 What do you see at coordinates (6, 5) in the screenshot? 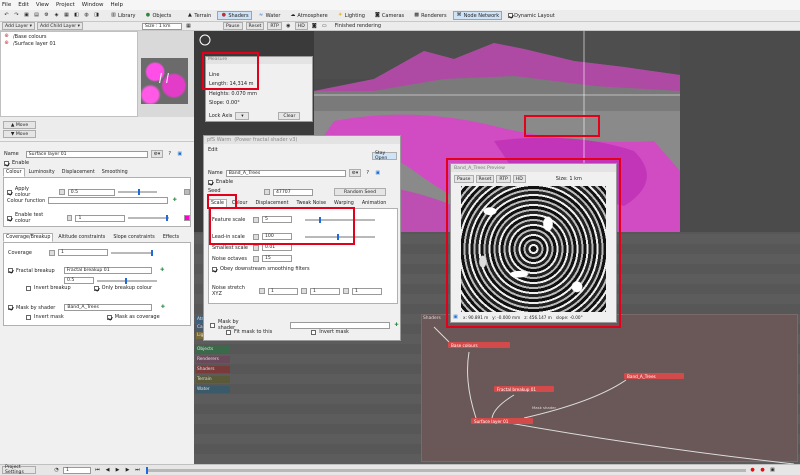
I see `menu-file: File` at bounding box center [6, 5].